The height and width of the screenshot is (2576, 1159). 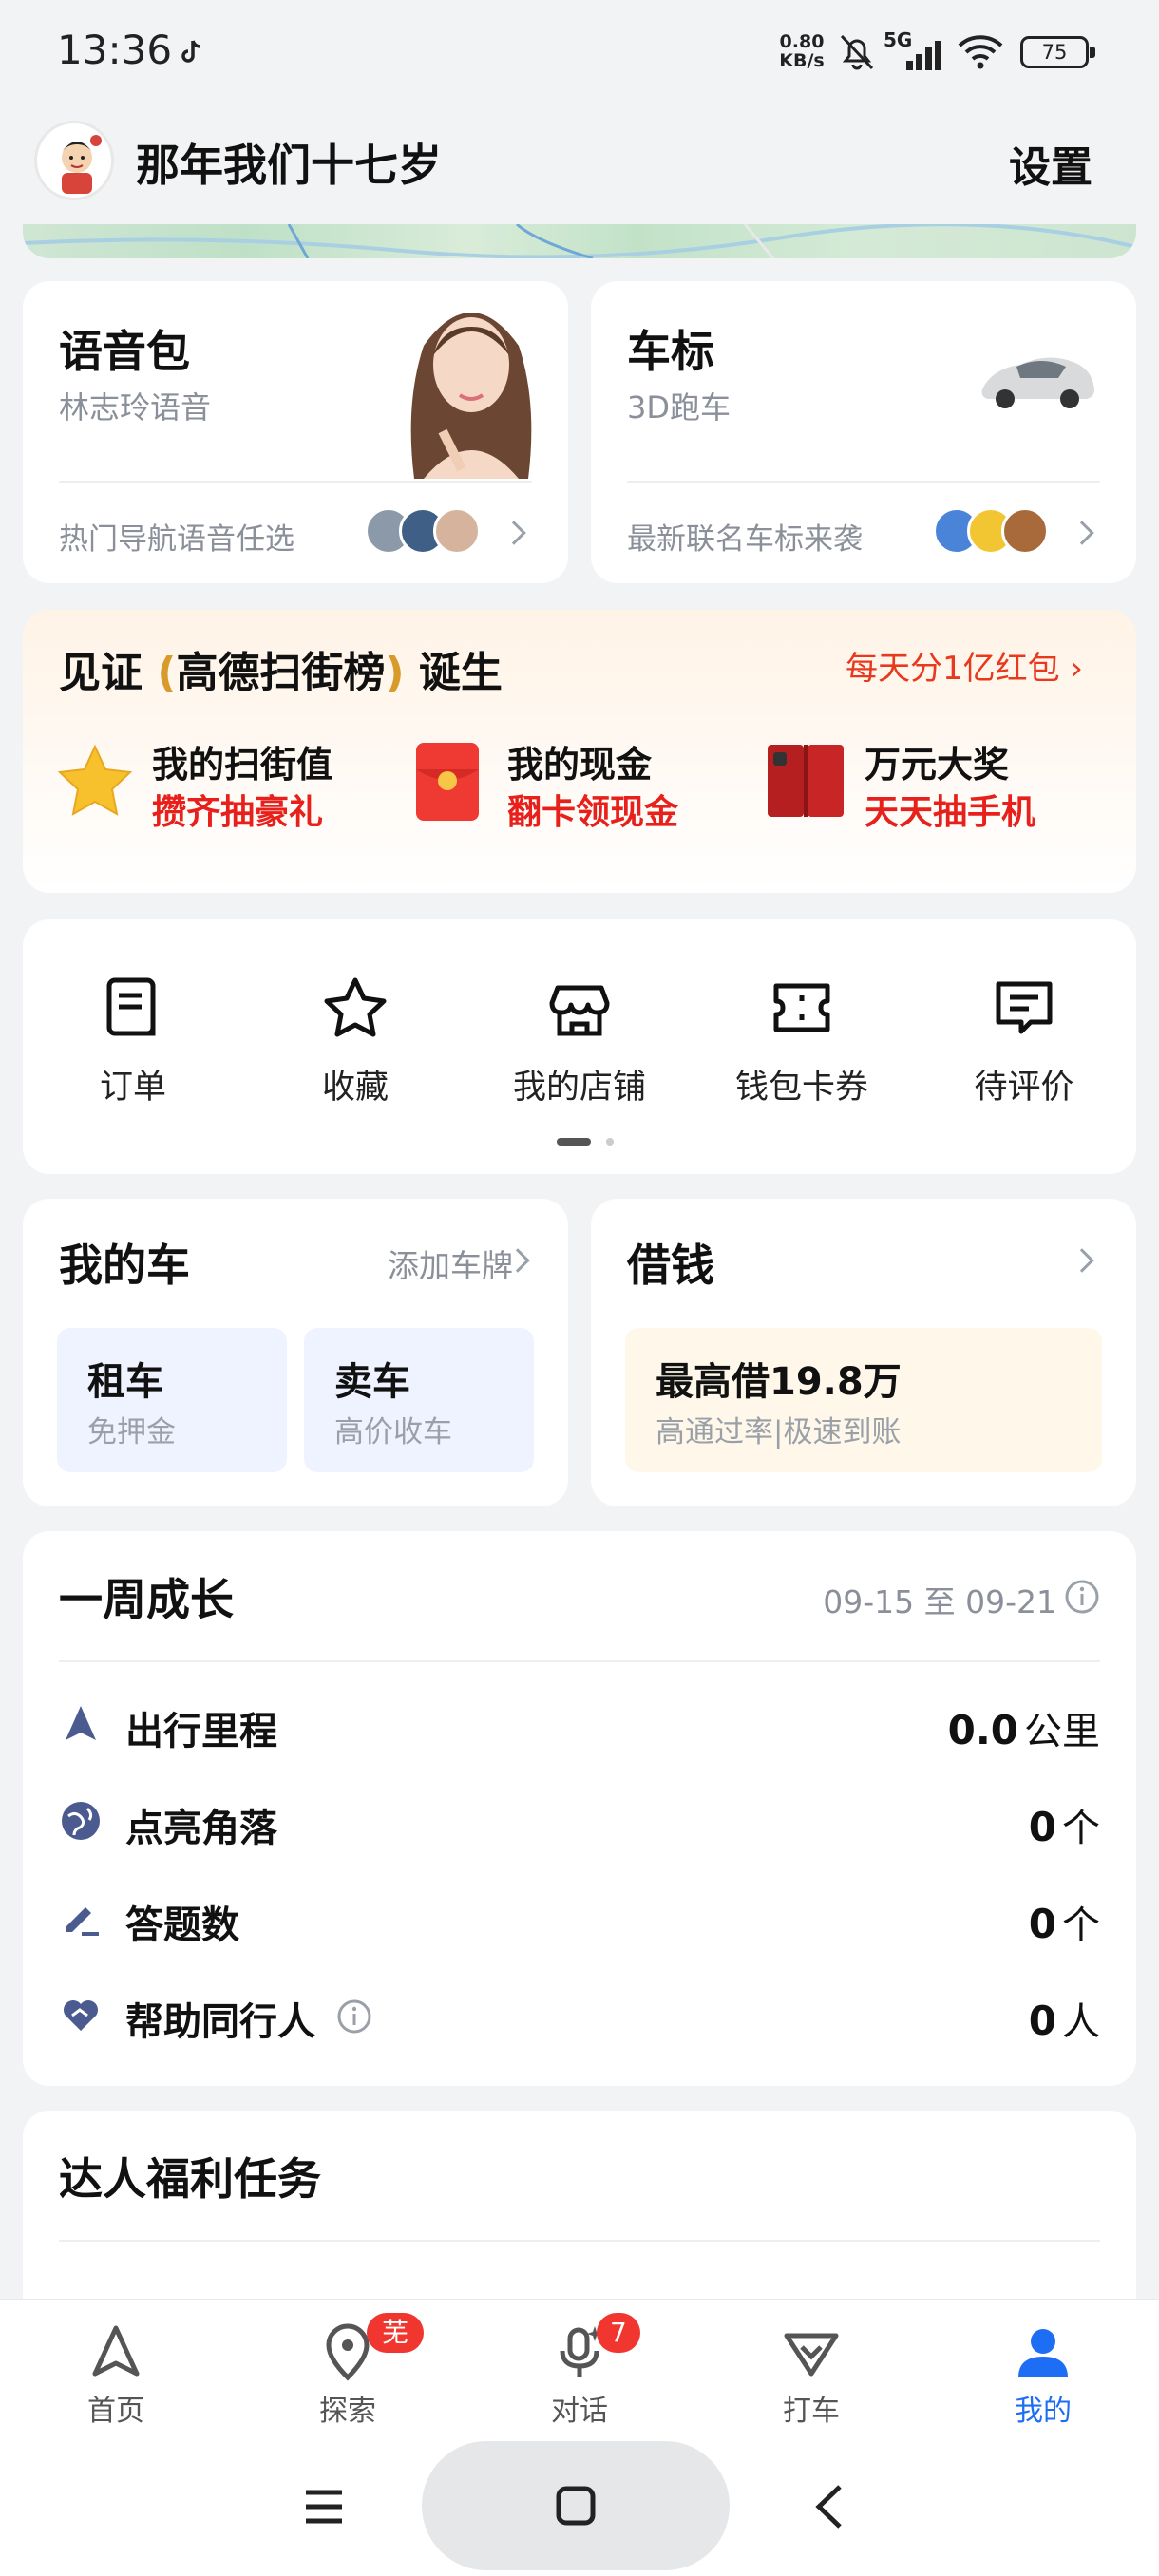 I want to click on promo-title: 见证 (高德扫街榜) 诞生, so click(x=281, y=668).